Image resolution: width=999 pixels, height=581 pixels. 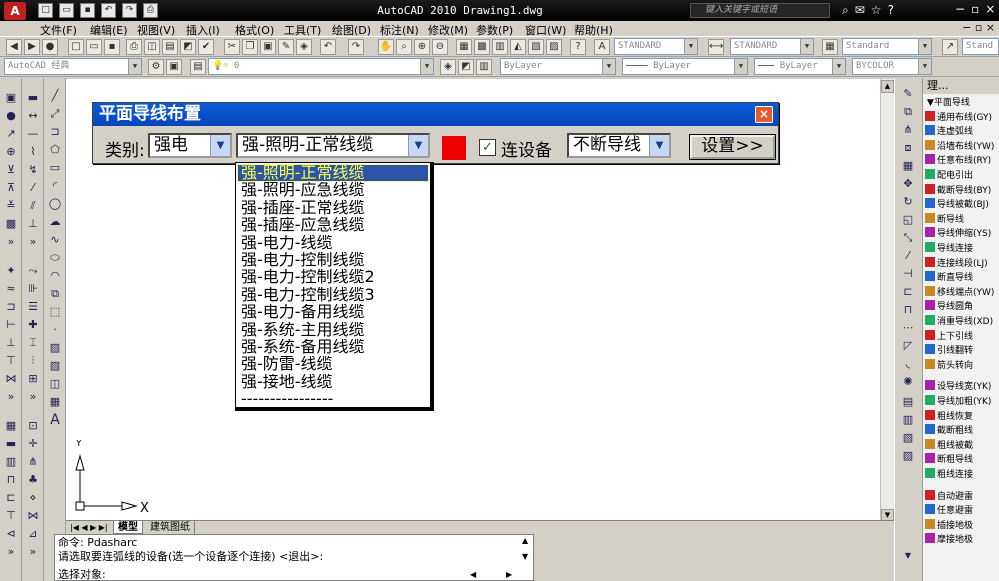 What do you see at coordinates (962, 117) in the screenshot?
I see `screen-menu-item: 通用布线(GY)` at bounding box center [962, 117].